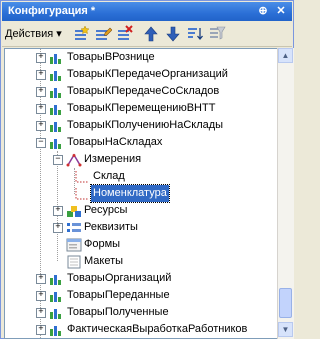  What do you see at coordinates (74, 245) in the screenshot?
I see `forms-icon` at bounding box center [74, 245].